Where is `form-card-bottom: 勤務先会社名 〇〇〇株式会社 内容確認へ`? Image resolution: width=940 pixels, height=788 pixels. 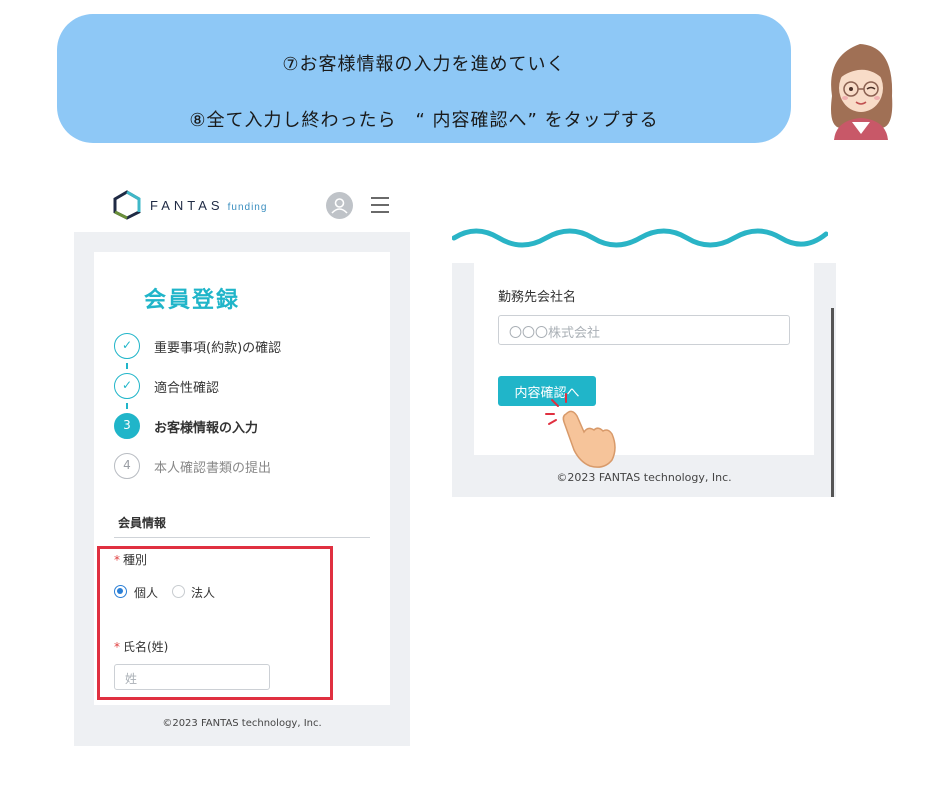
form-card-bottom: 勤務先会社名 〇〇〇株式会社 内容確認へ is located at coordinates (644, 359).